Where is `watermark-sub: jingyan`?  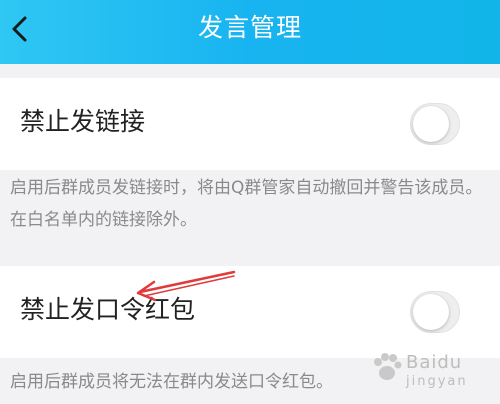 watermark-sub: jingyan is located at coordinates (437, 381).